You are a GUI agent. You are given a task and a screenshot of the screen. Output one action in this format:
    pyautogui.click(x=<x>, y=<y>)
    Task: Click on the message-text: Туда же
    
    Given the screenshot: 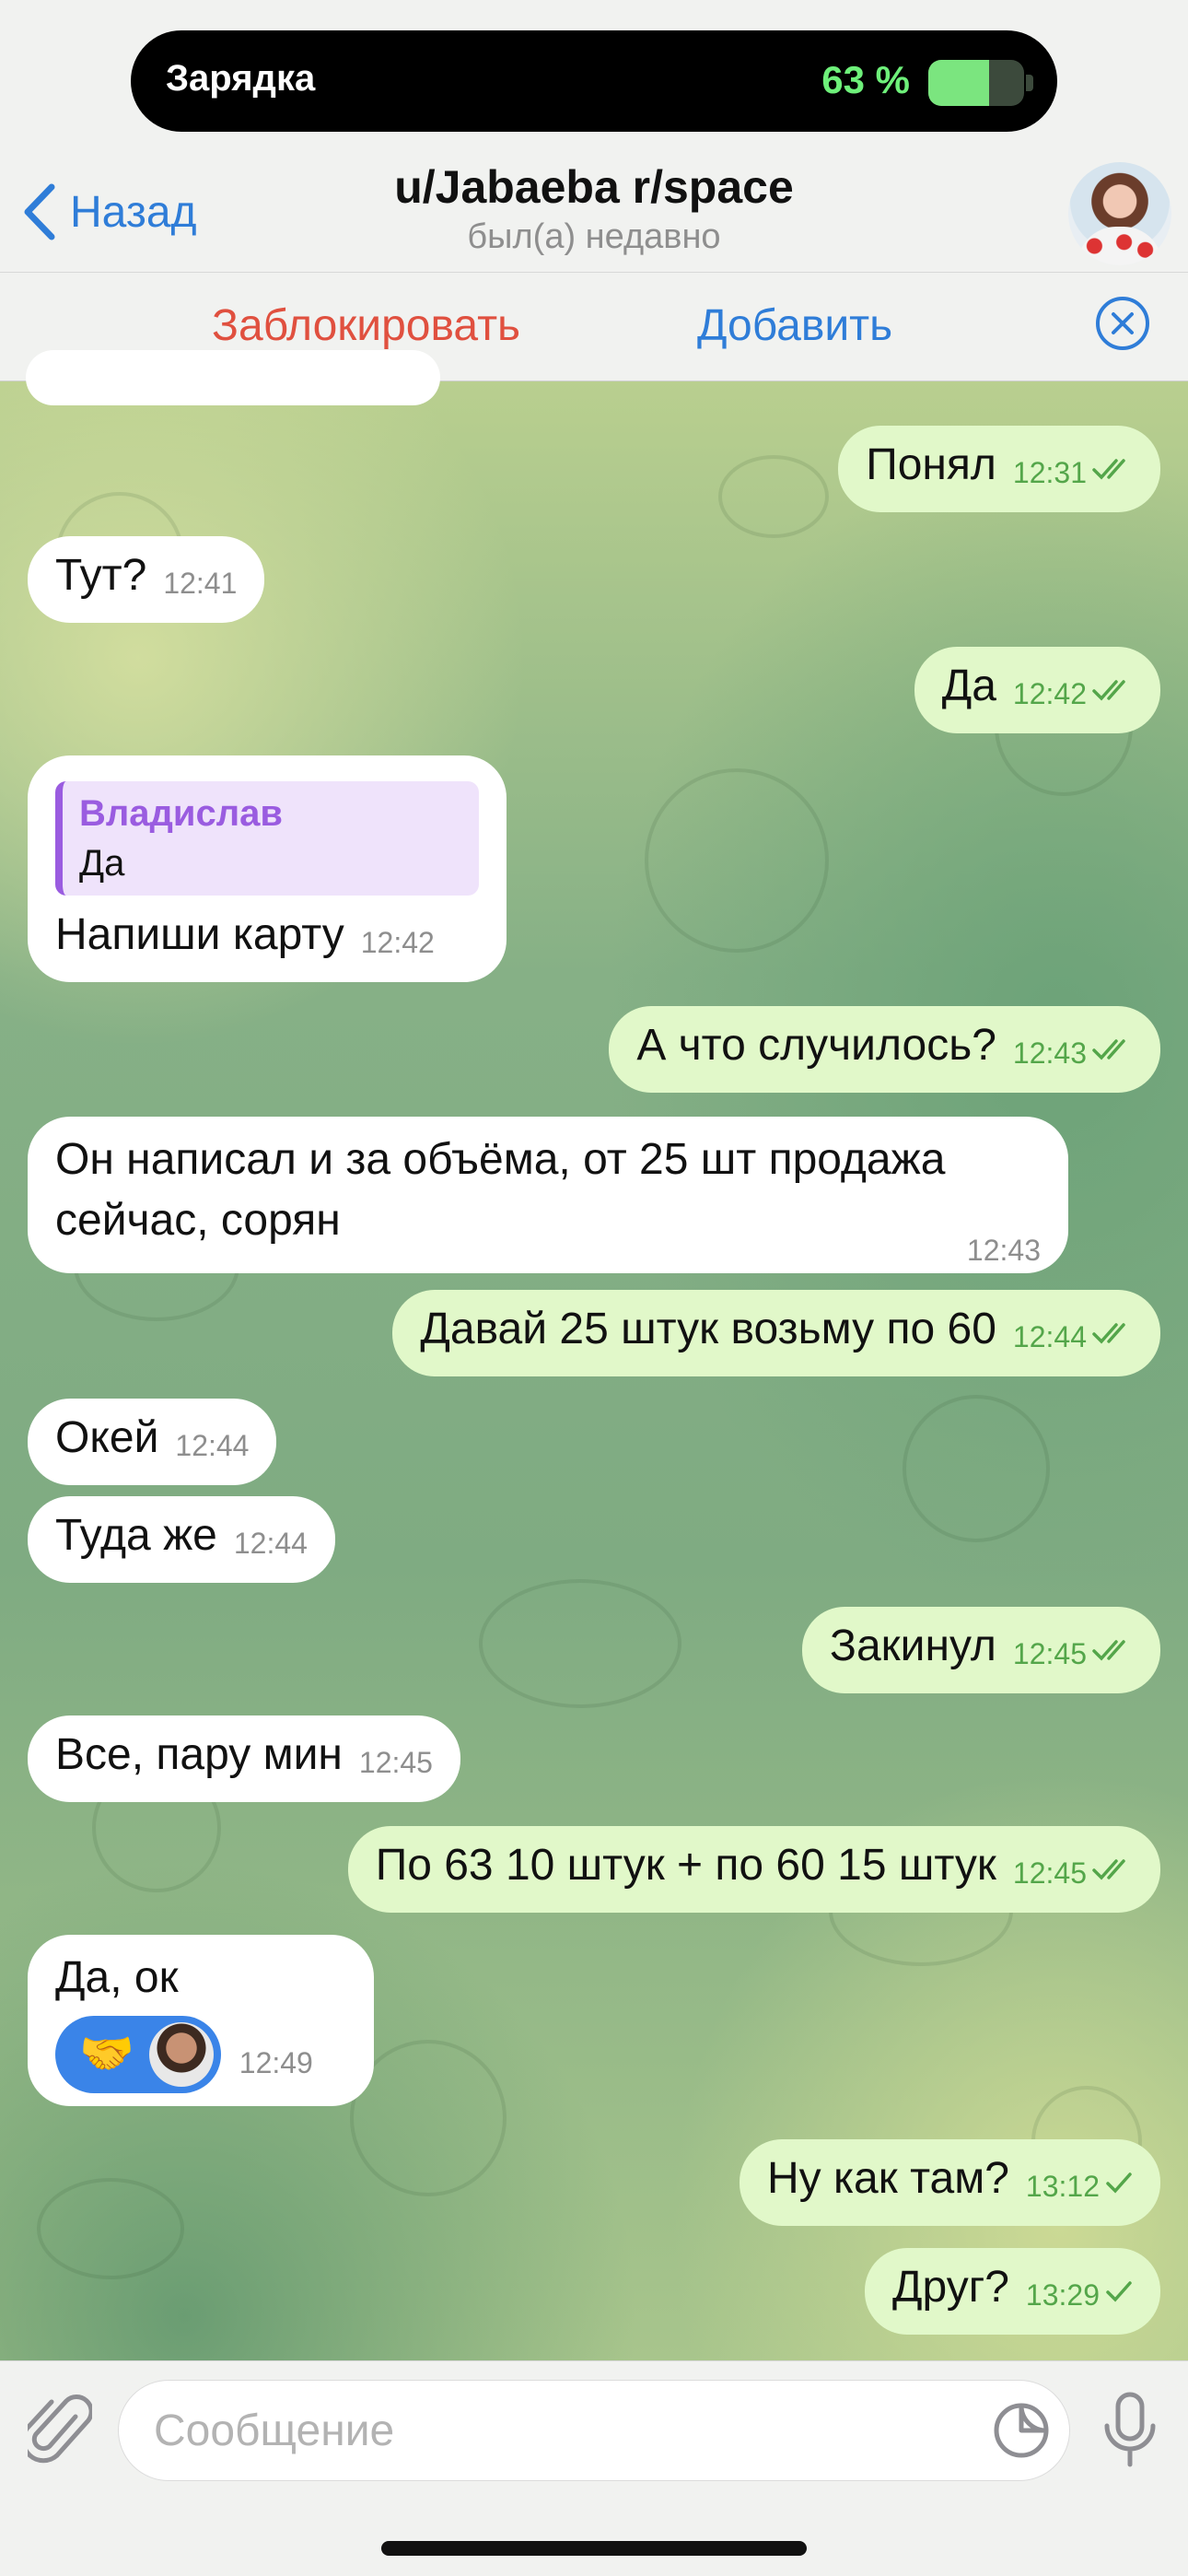 What is the action you would take?
    pyautogui.click(x=136, y=1535)
    